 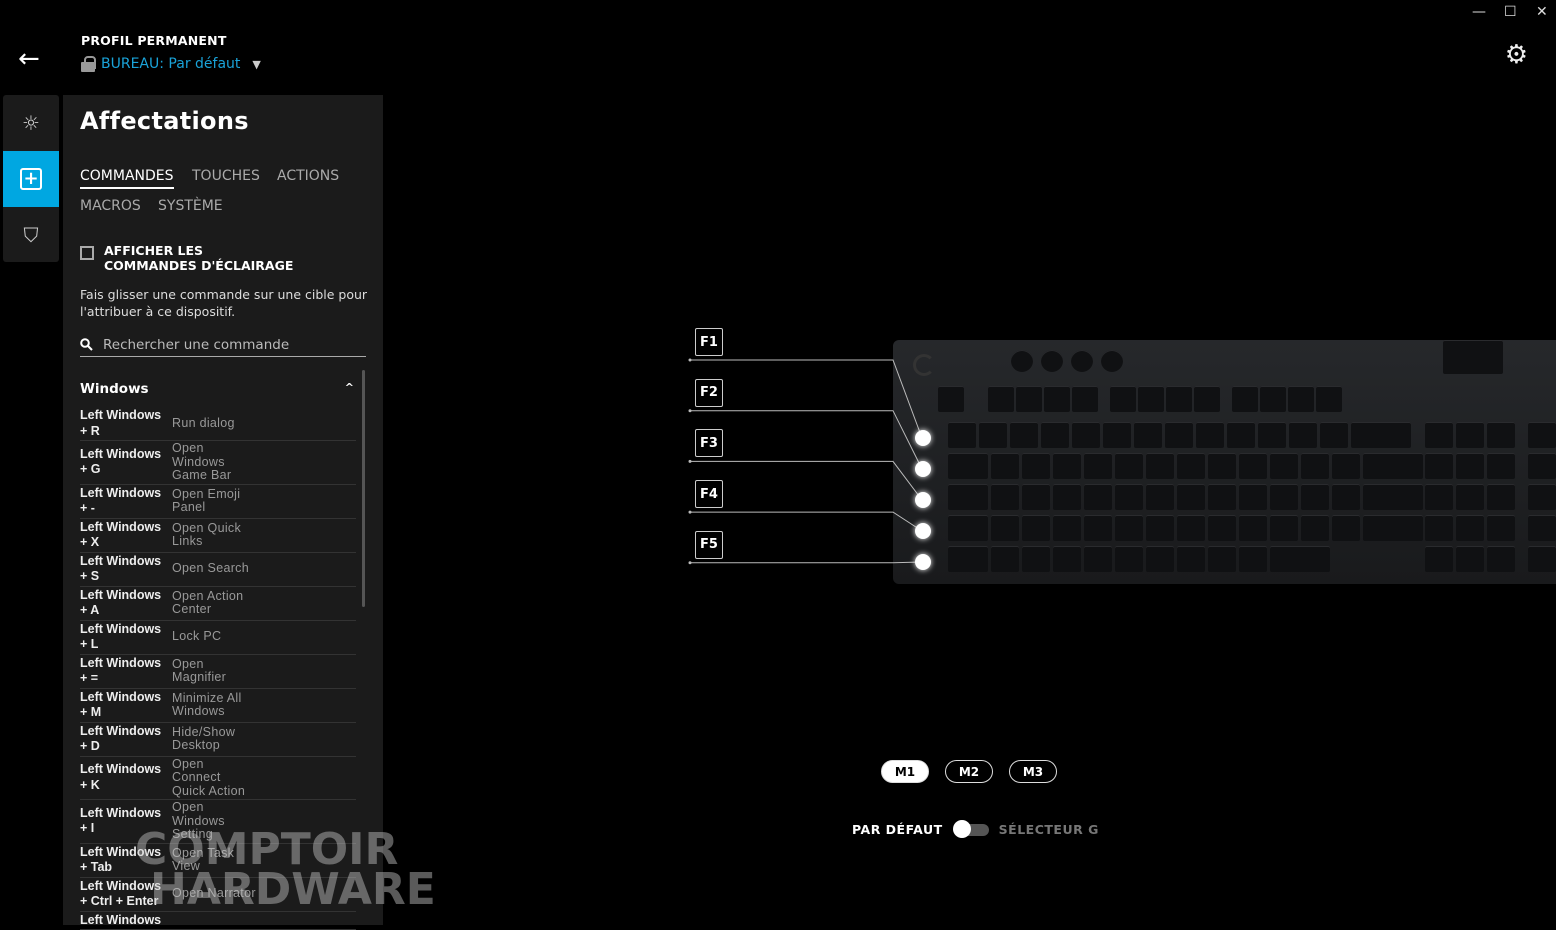 I want to click on g-key-label-f2: F2, so click(x=709, y=393).